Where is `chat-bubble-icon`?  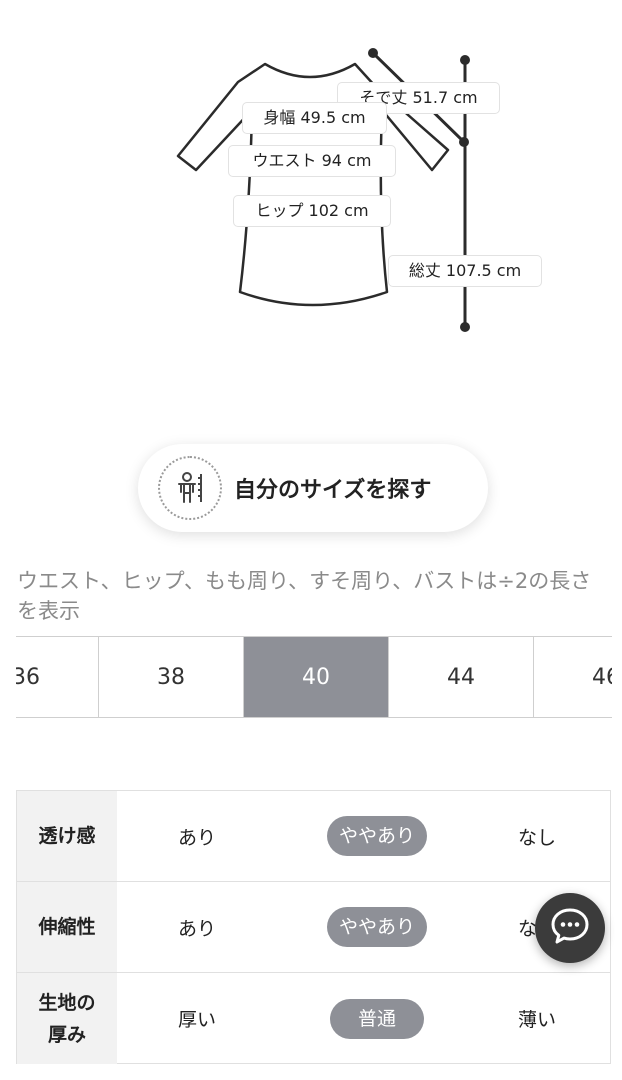
chat-bubble-icon is located at coordinates (570, 928).